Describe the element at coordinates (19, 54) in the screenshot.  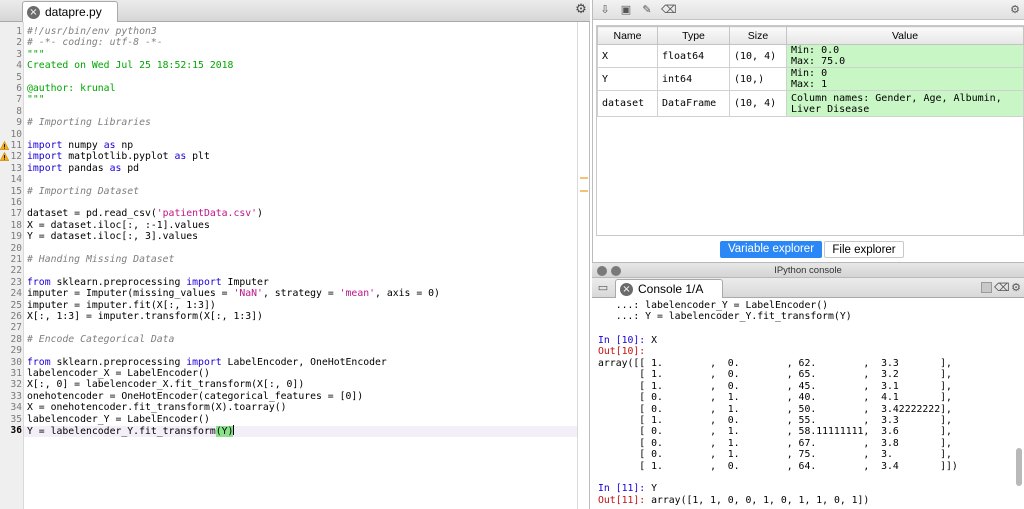
I see `line-number: 3` at that location.